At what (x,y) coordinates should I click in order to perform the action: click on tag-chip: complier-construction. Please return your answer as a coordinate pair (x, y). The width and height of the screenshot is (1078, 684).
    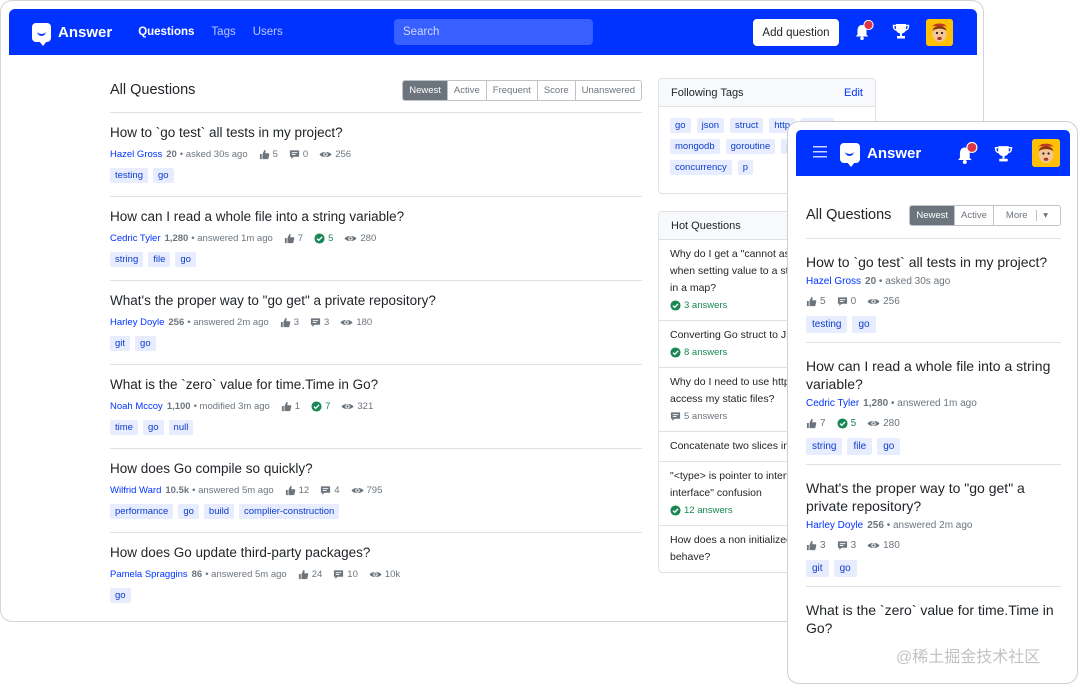
    Looking at the image, I should click on (289, 511).